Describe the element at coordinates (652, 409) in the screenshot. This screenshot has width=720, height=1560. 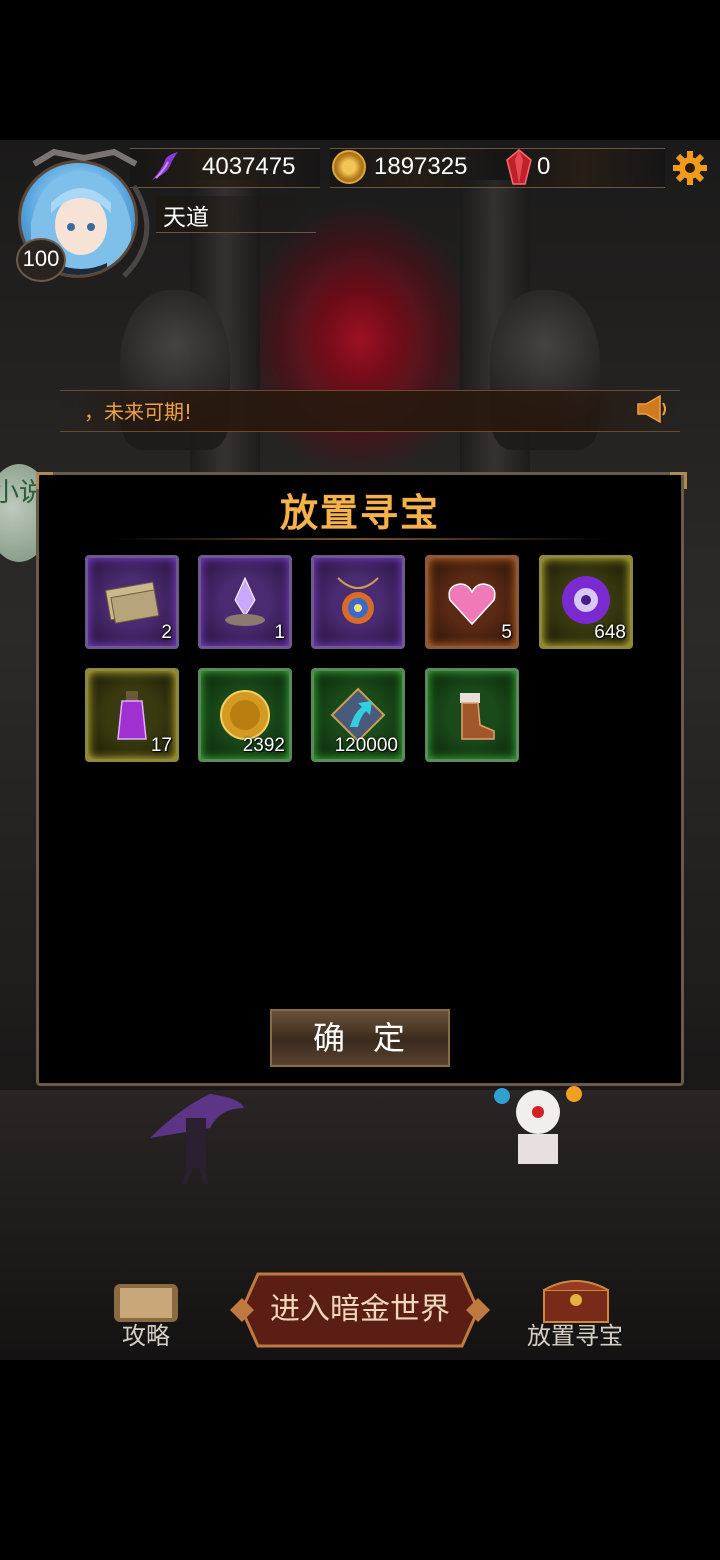
I see `speaker-icon` at that location.